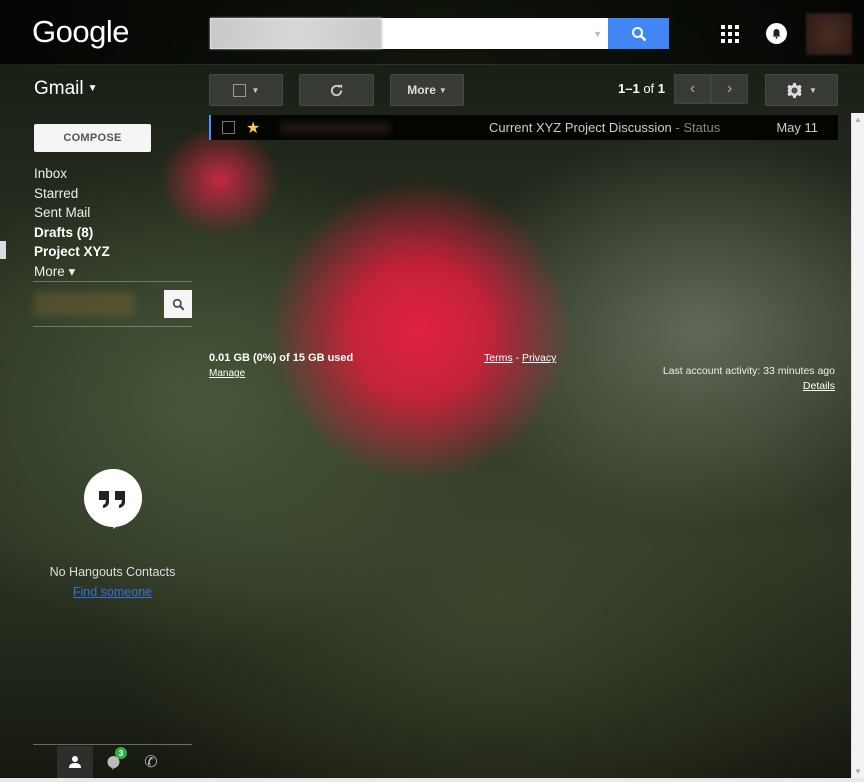 The height and width of the screenshot is (782, 864). I want to click on top-bar: Google ▼, so click(432, 32).